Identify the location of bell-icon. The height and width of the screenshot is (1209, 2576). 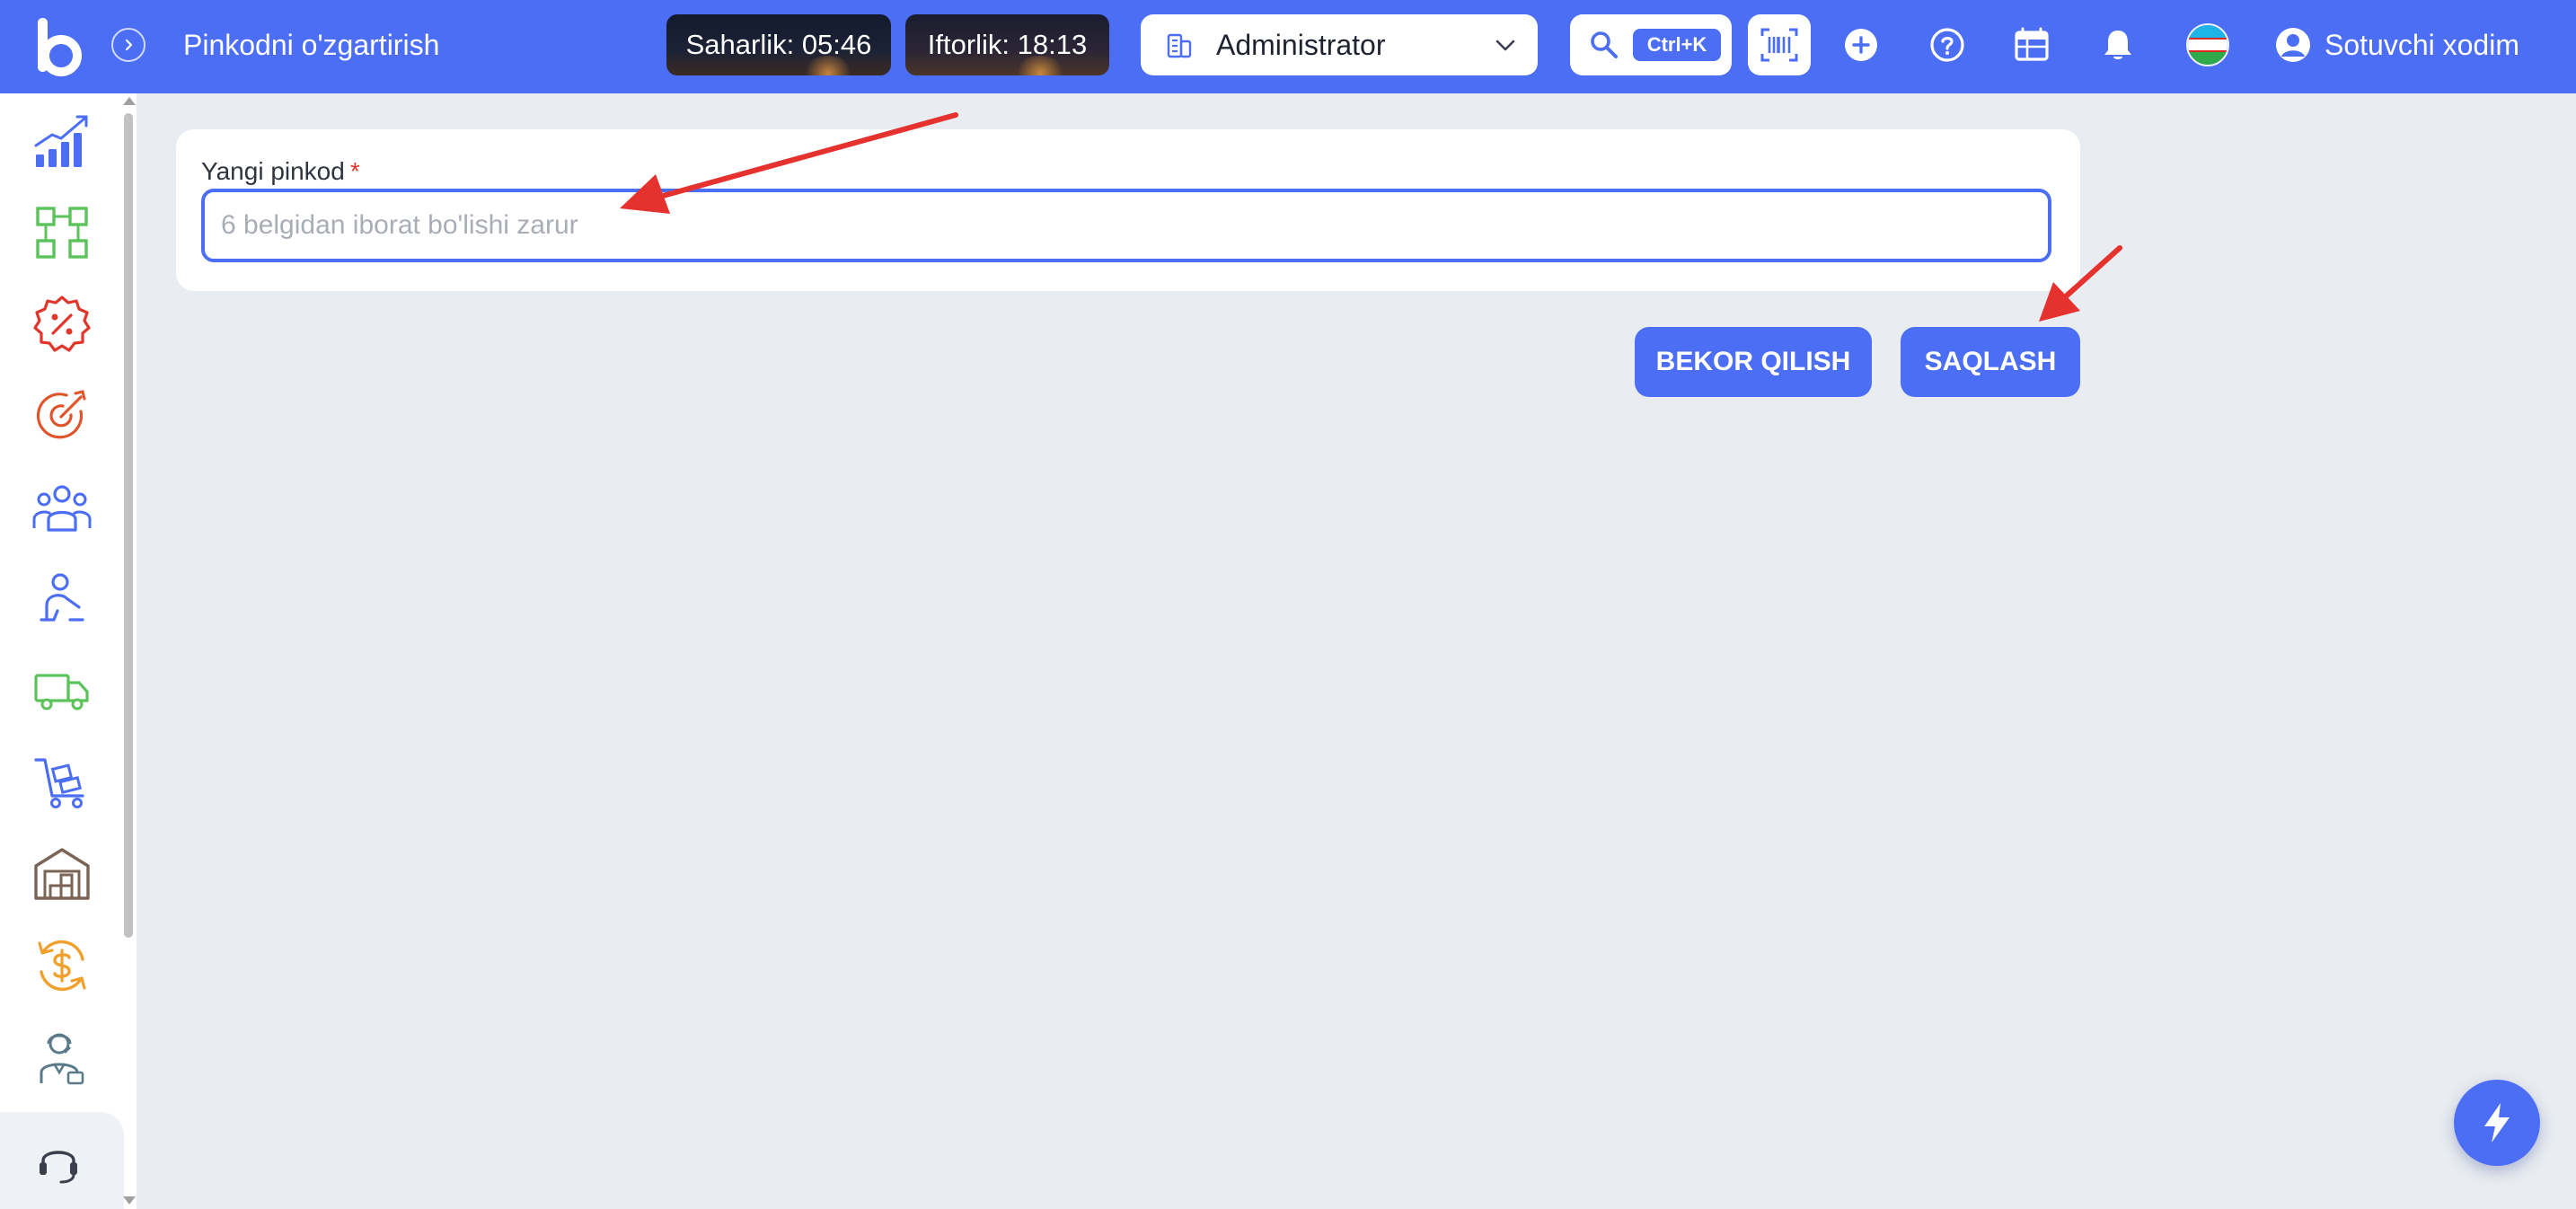
(2118, 45).